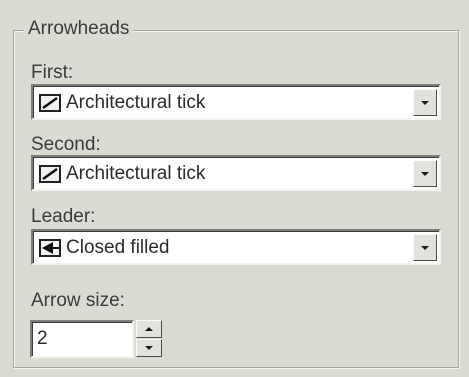 This screenshot has height=377, width=469. Describe the element at coordinates (63, 216) in the screenshot. I see `leader-label: Leader:` at that location.